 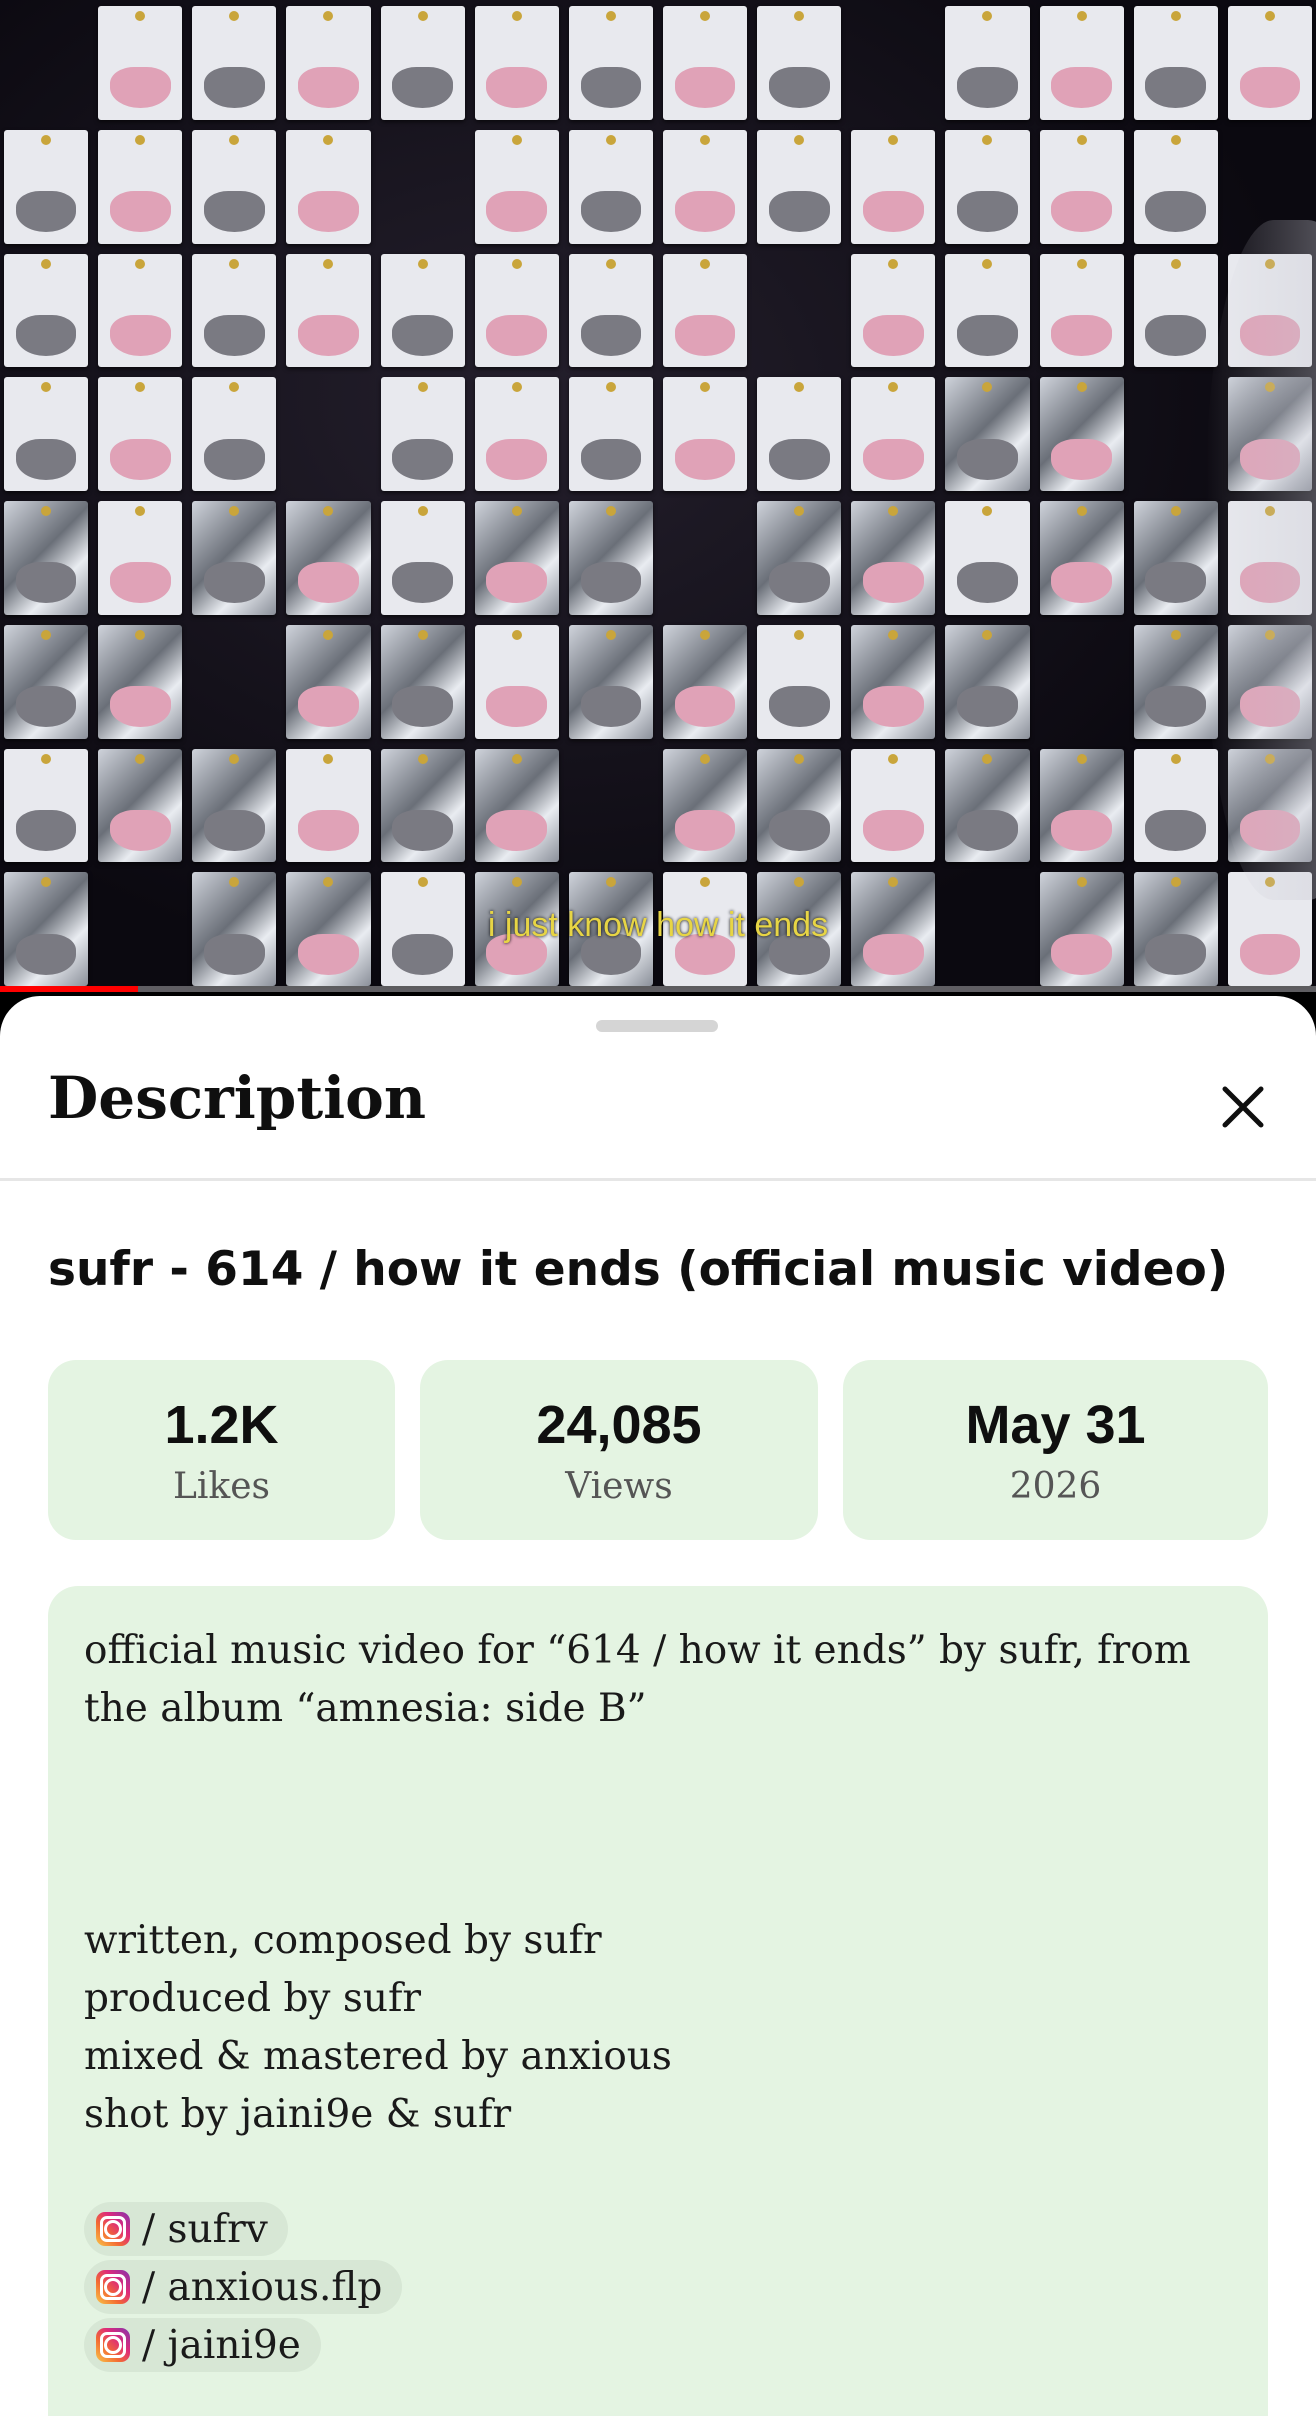 What do you see at coordinates (202, 2345) in the screenshot?
I see `social-link-jaini9e: / jaini9e` at bounding box center [202, 2345].